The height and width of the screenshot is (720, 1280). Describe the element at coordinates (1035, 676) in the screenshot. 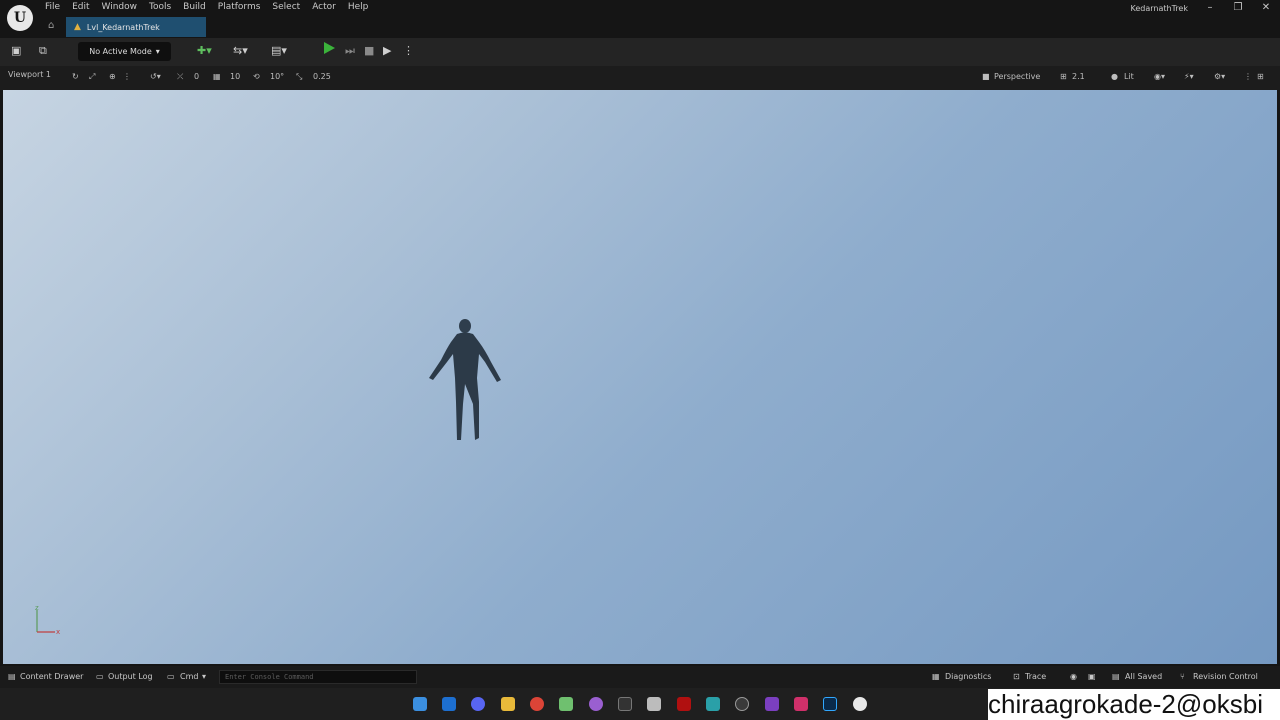

I see `trace-dropdown: Trace` at that location.